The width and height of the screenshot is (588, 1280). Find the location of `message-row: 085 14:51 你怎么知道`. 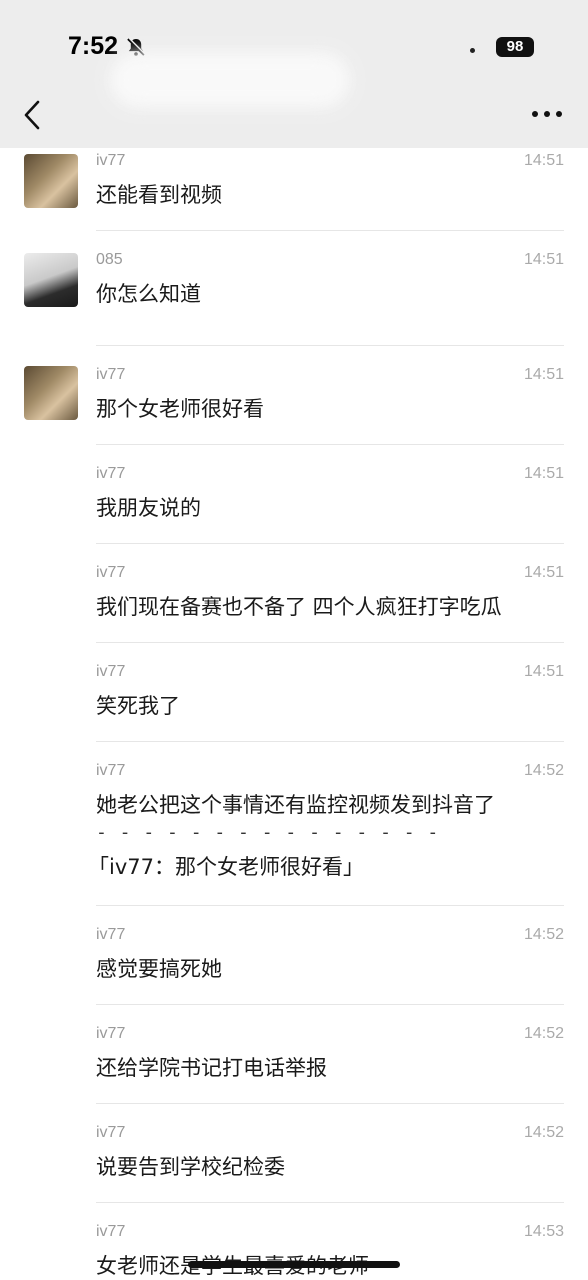

message-row: 085 14:51 你怎么知道 is located at coordinates (294, 296).